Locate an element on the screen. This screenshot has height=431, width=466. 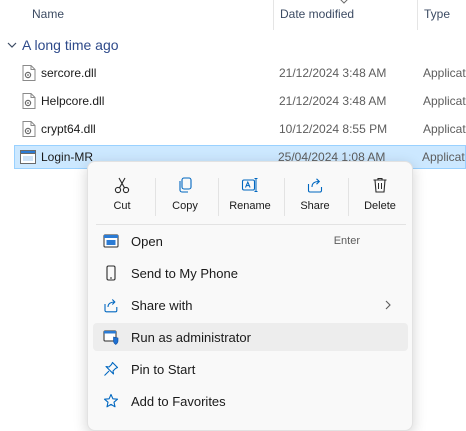
copy-button: Copy is located at coordinates (185, 196).